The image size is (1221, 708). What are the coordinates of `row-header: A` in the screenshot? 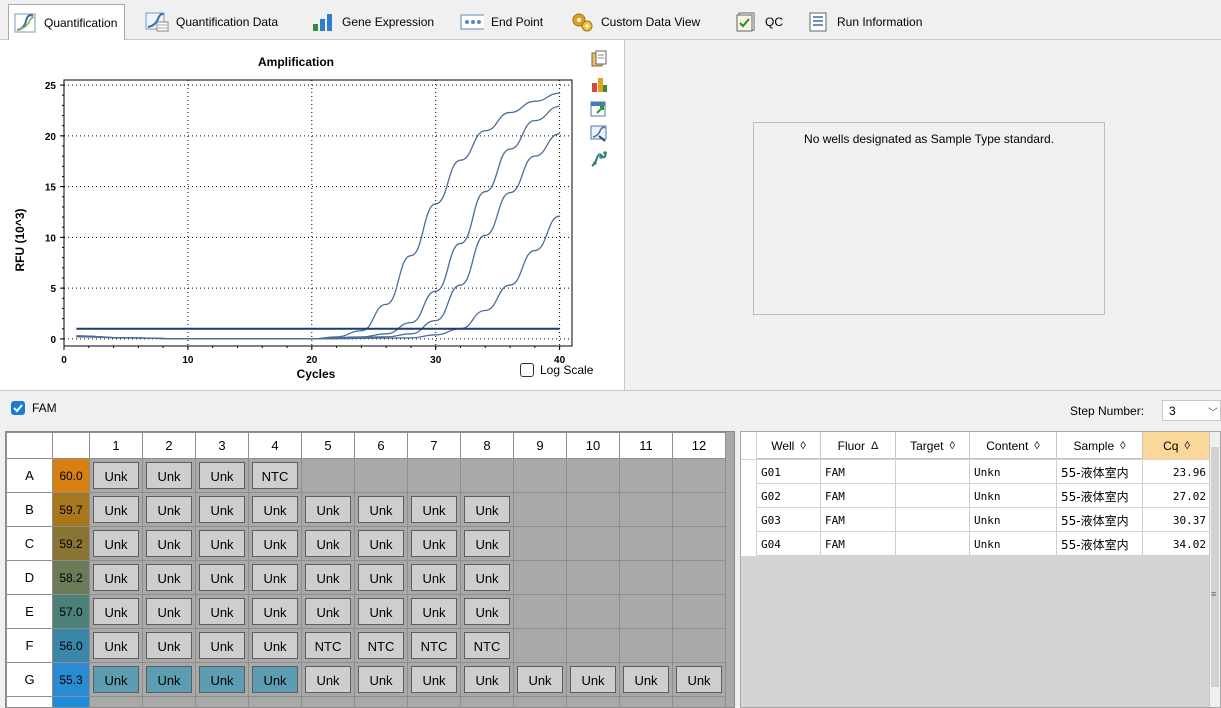 It's located at (29, 475).